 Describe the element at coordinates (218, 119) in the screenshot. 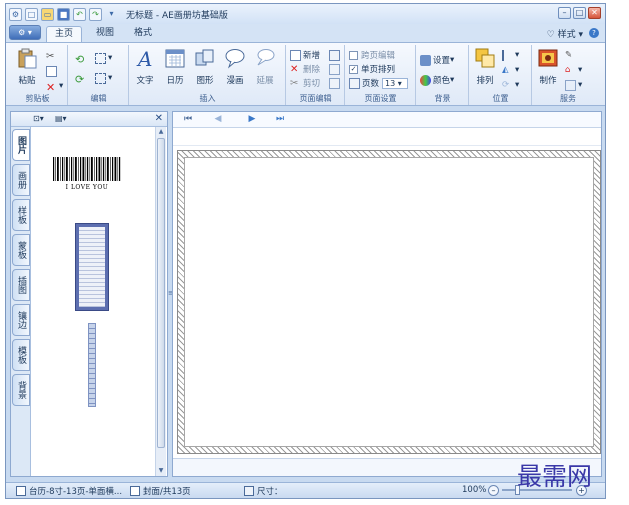

I see `prev-page-button: ◀` at that location.